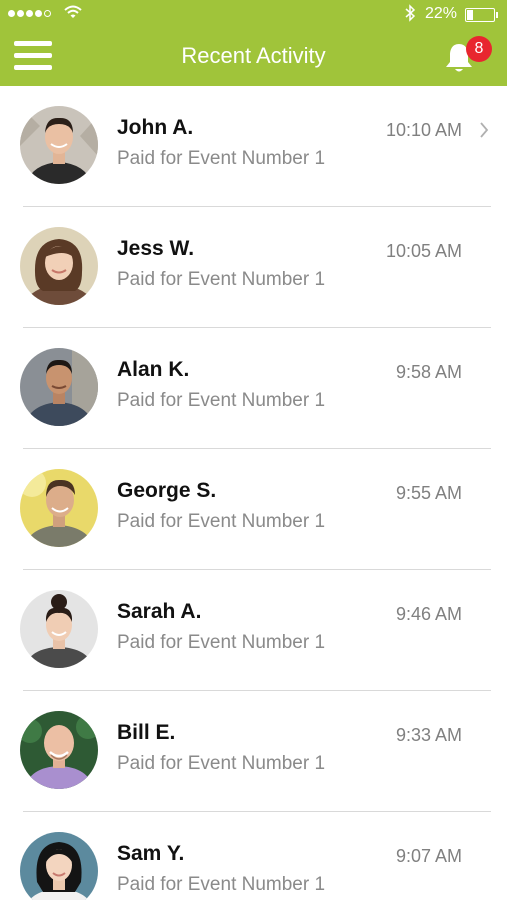  Describe the element at coordinates (253, 55) in the screenshot. I see `page-title: Recent Activity` at that location.